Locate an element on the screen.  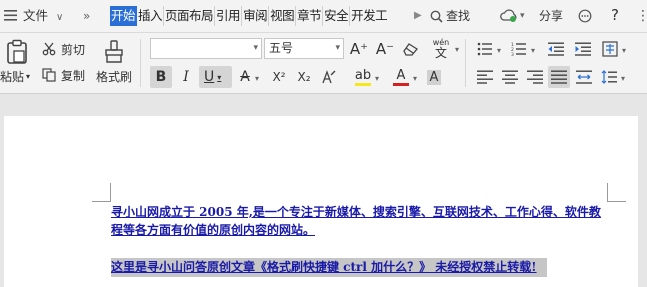
search-button: 查找 is located at coordinates (450, 16).